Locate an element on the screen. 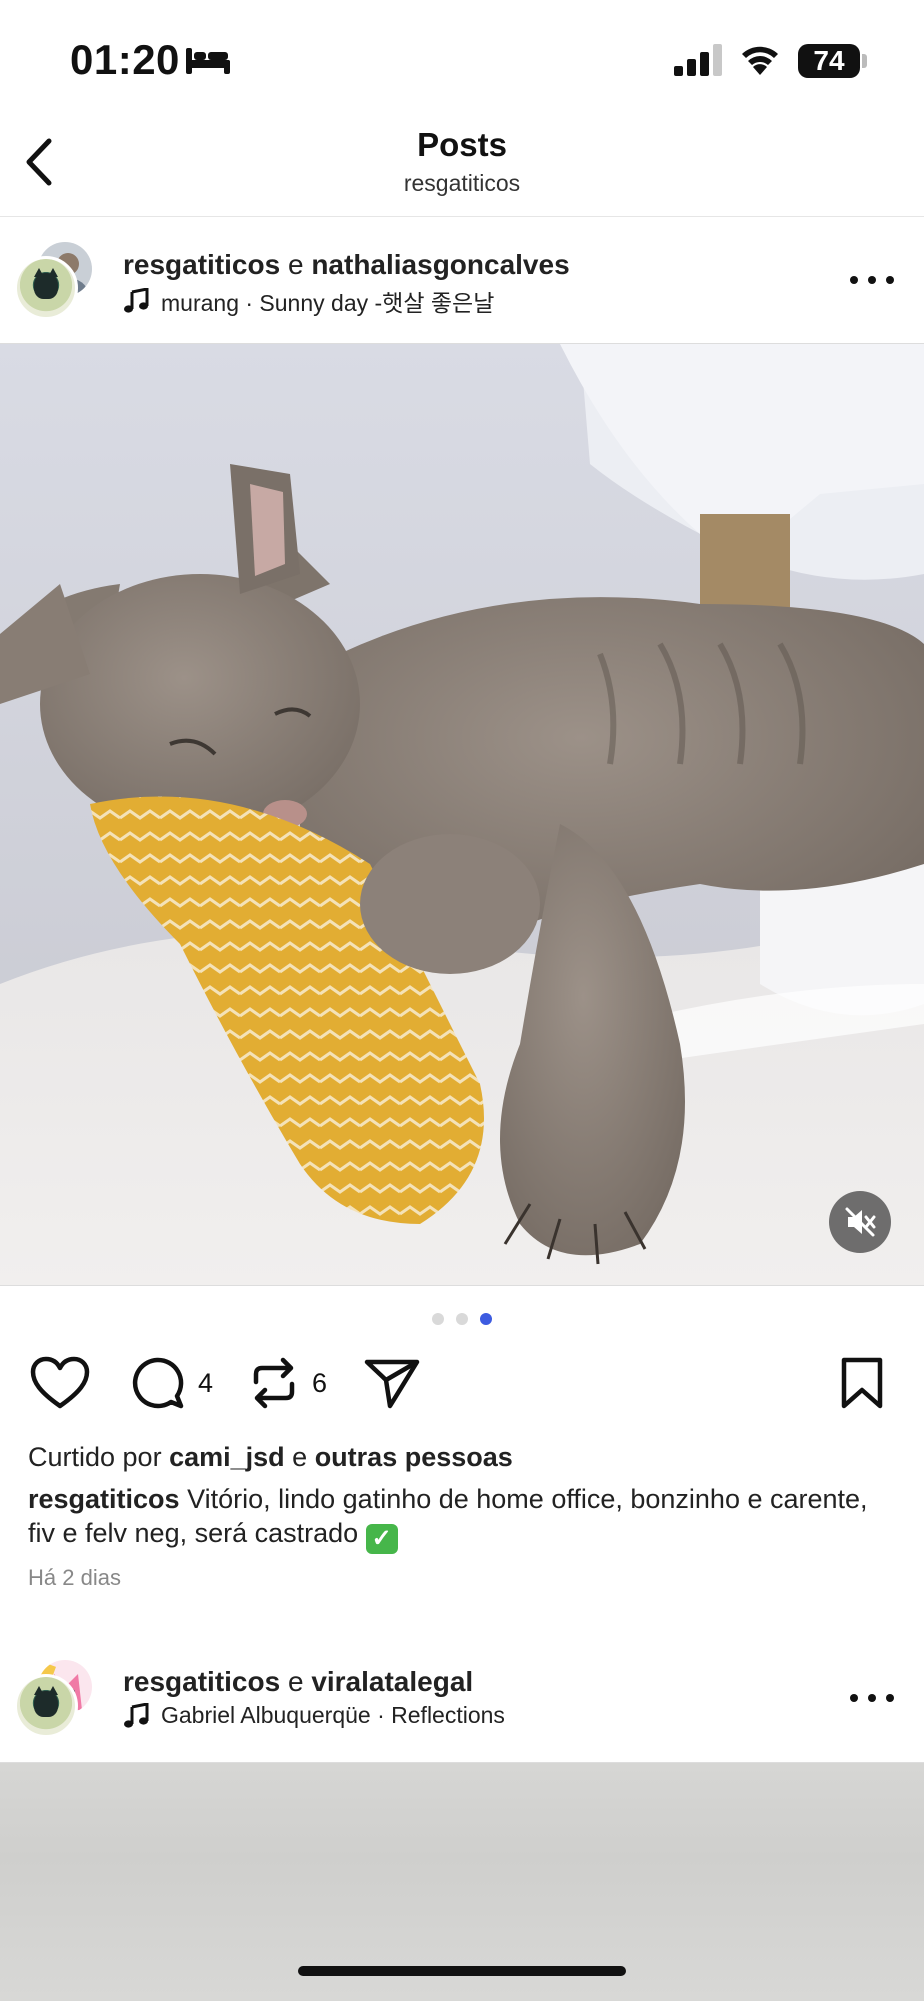  mute-button is located at coordinates (860, 1222).